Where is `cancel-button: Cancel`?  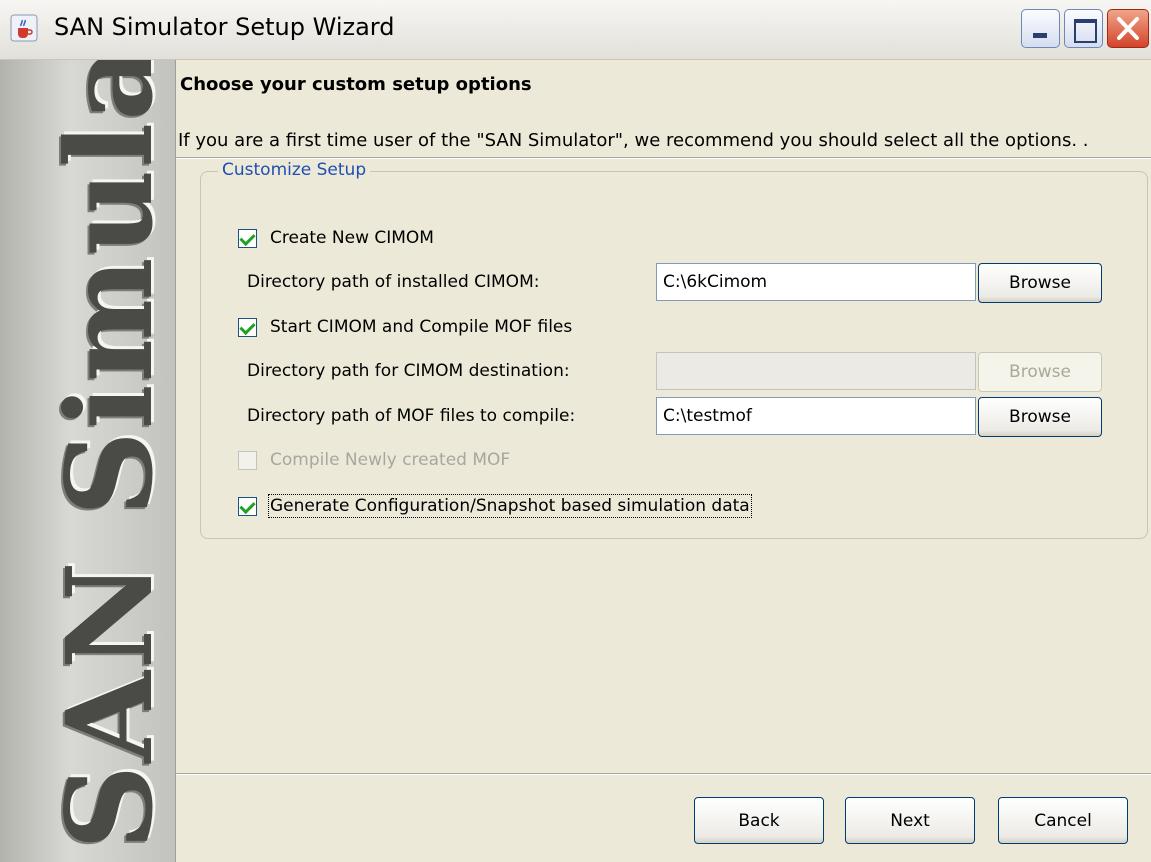 cancel-button: Cancel is located at coordinates (1063, 820).